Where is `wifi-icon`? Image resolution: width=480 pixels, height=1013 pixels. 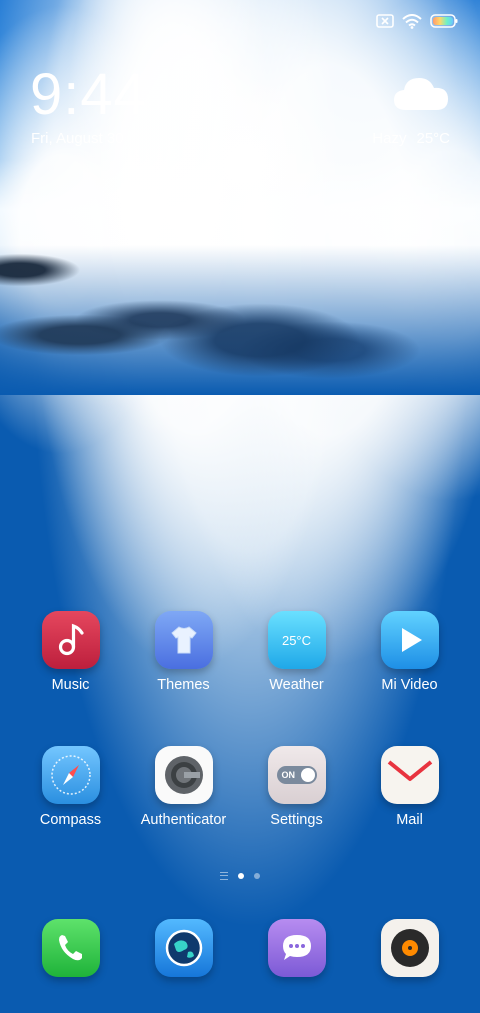 wifi-icon is located at coordinates (412, 21).